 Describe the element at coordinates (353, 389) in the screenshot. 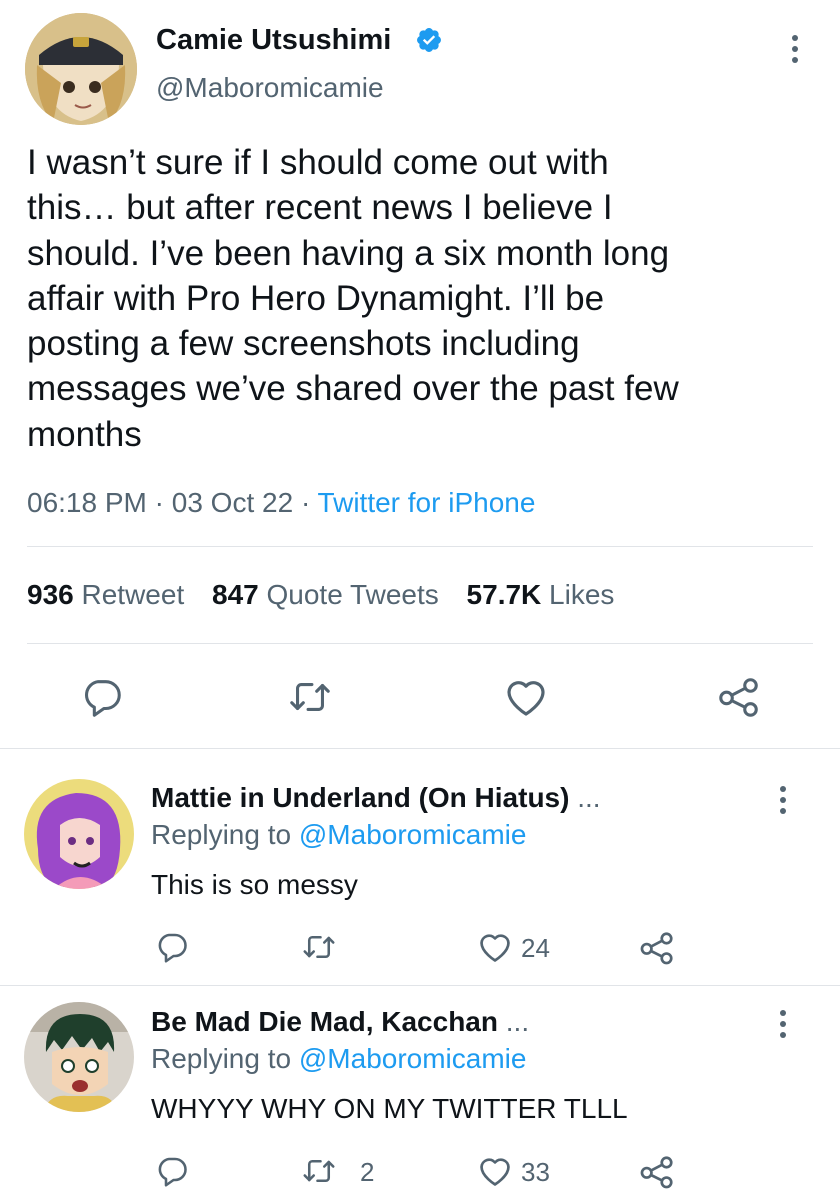

I see `tweet-text-line: messages we’ve shared over the past few` at that location.